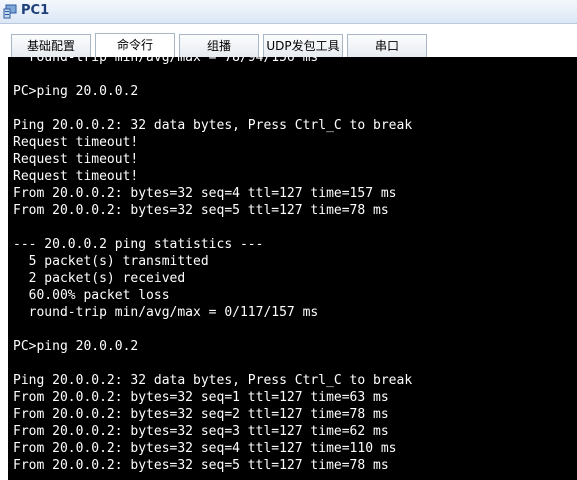 This screenshot has width=577, height=480. I want to click on tab-bar: 基础配置 命令行 组播 UDP发包工具 串口, so click(288, 41).